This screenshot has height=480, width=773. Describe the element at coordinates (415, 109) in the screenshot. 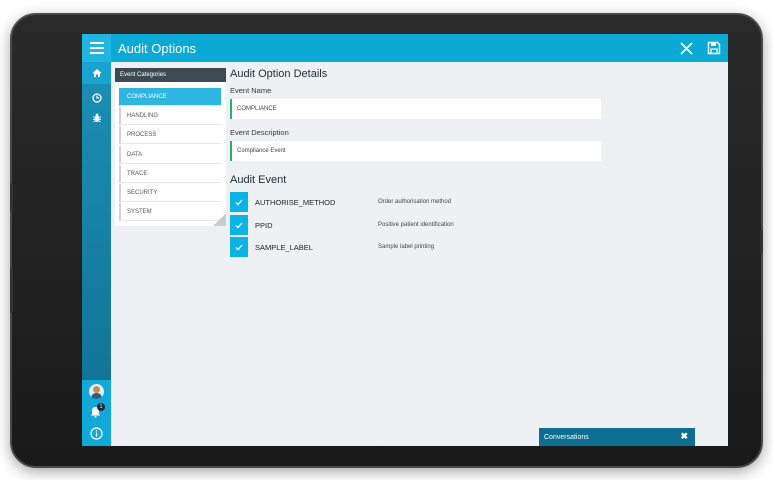

I see `event-name-field: COMPLIANCE` at that location.